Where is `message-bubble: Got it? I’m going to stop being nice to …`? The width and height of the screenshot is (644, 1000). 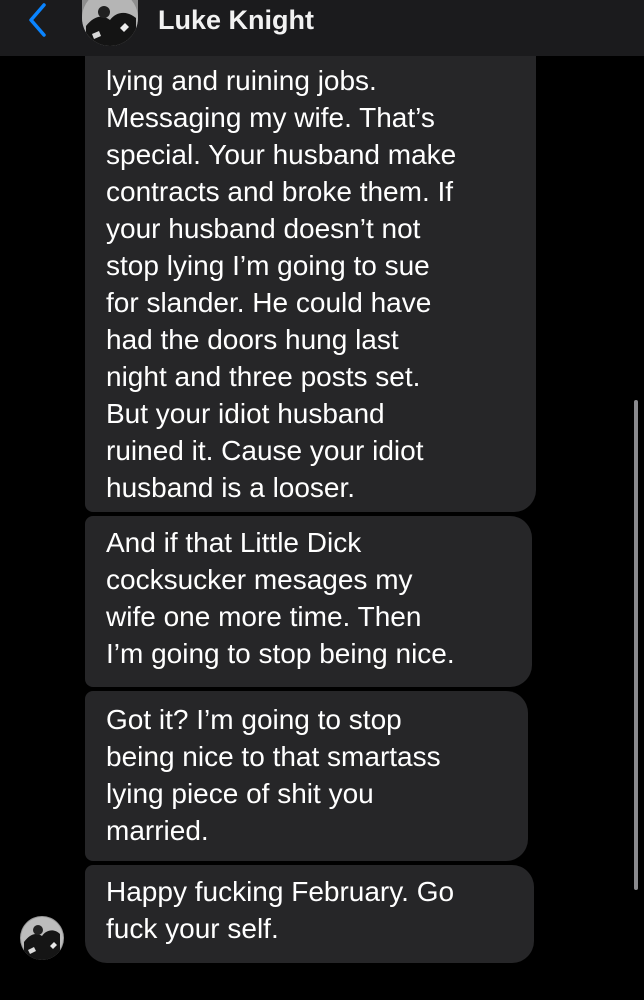 message-bubble: Got it? I’m going to stop being nice to … is located at coordinates (306, 776).